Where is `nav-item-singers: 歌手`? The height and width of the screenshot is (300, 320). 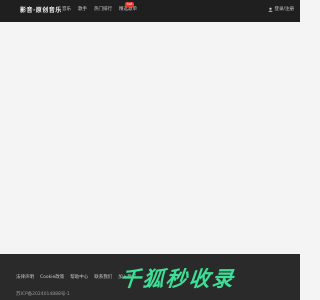
nav-item-singers: 歌手 is located at coordinates (82, 9).